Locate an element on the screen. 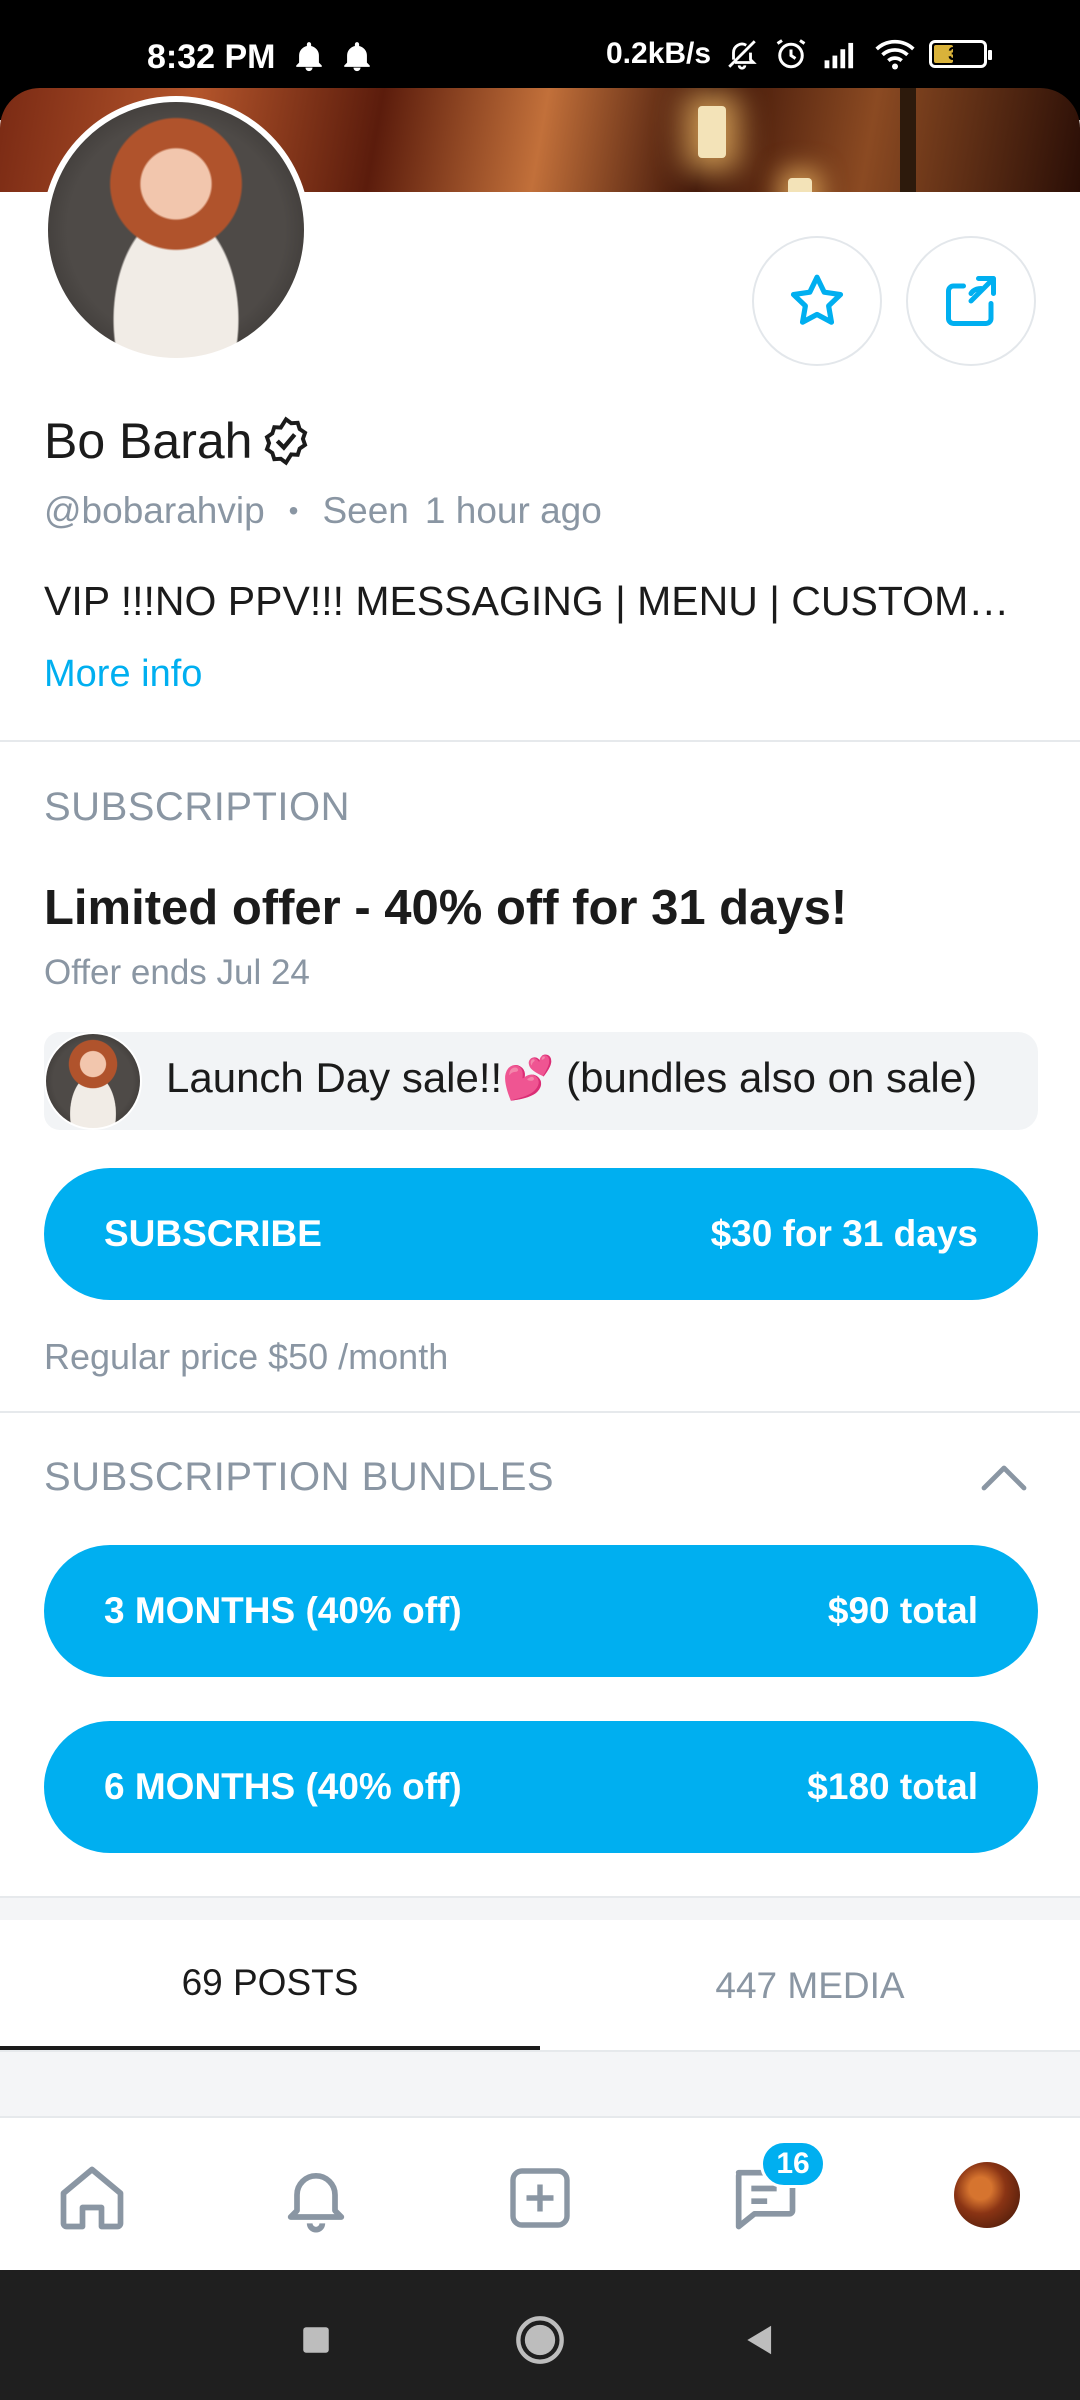 This screenshot has width=1080, height=2400. subscribe-button: SUBSCRIBE $30 for 31 days is located at coordinates (541, 1234).